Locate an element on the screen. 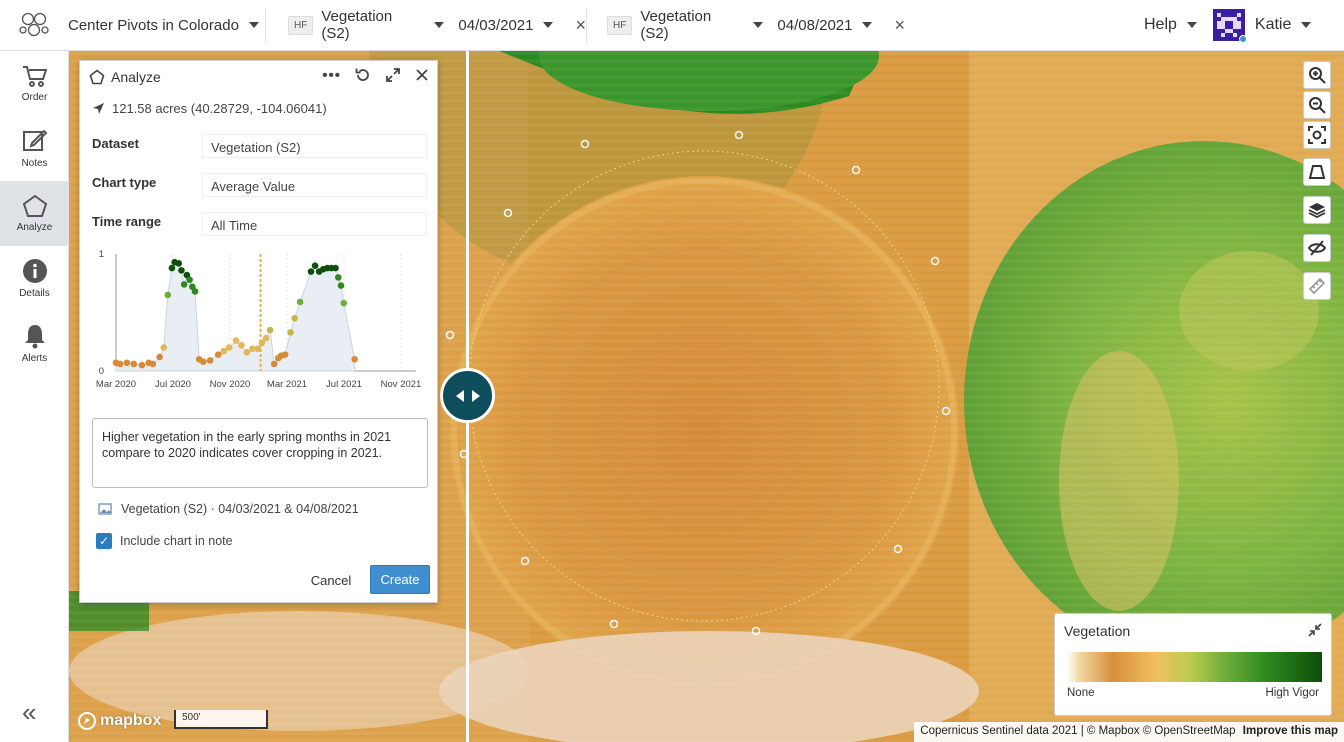  x-tick-label: Mar 2021 is located at coordinates (287, 384).